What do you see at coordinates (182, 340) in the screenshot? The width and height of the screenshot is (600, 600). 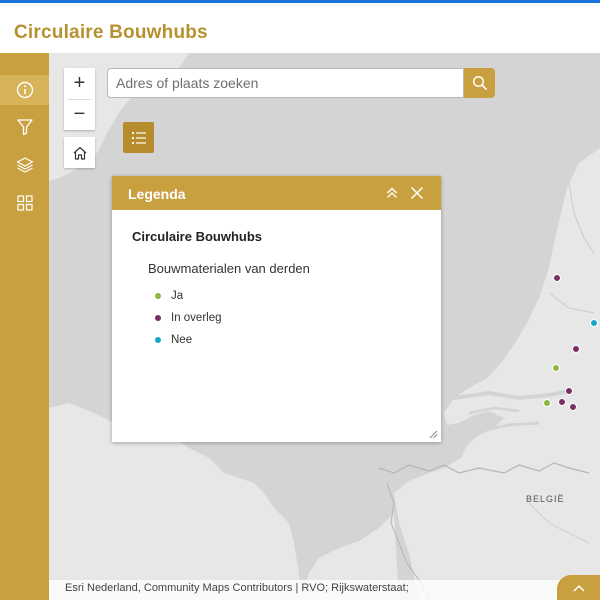 I see `legend-item-label: Nee` at bounding box center [182, 340].